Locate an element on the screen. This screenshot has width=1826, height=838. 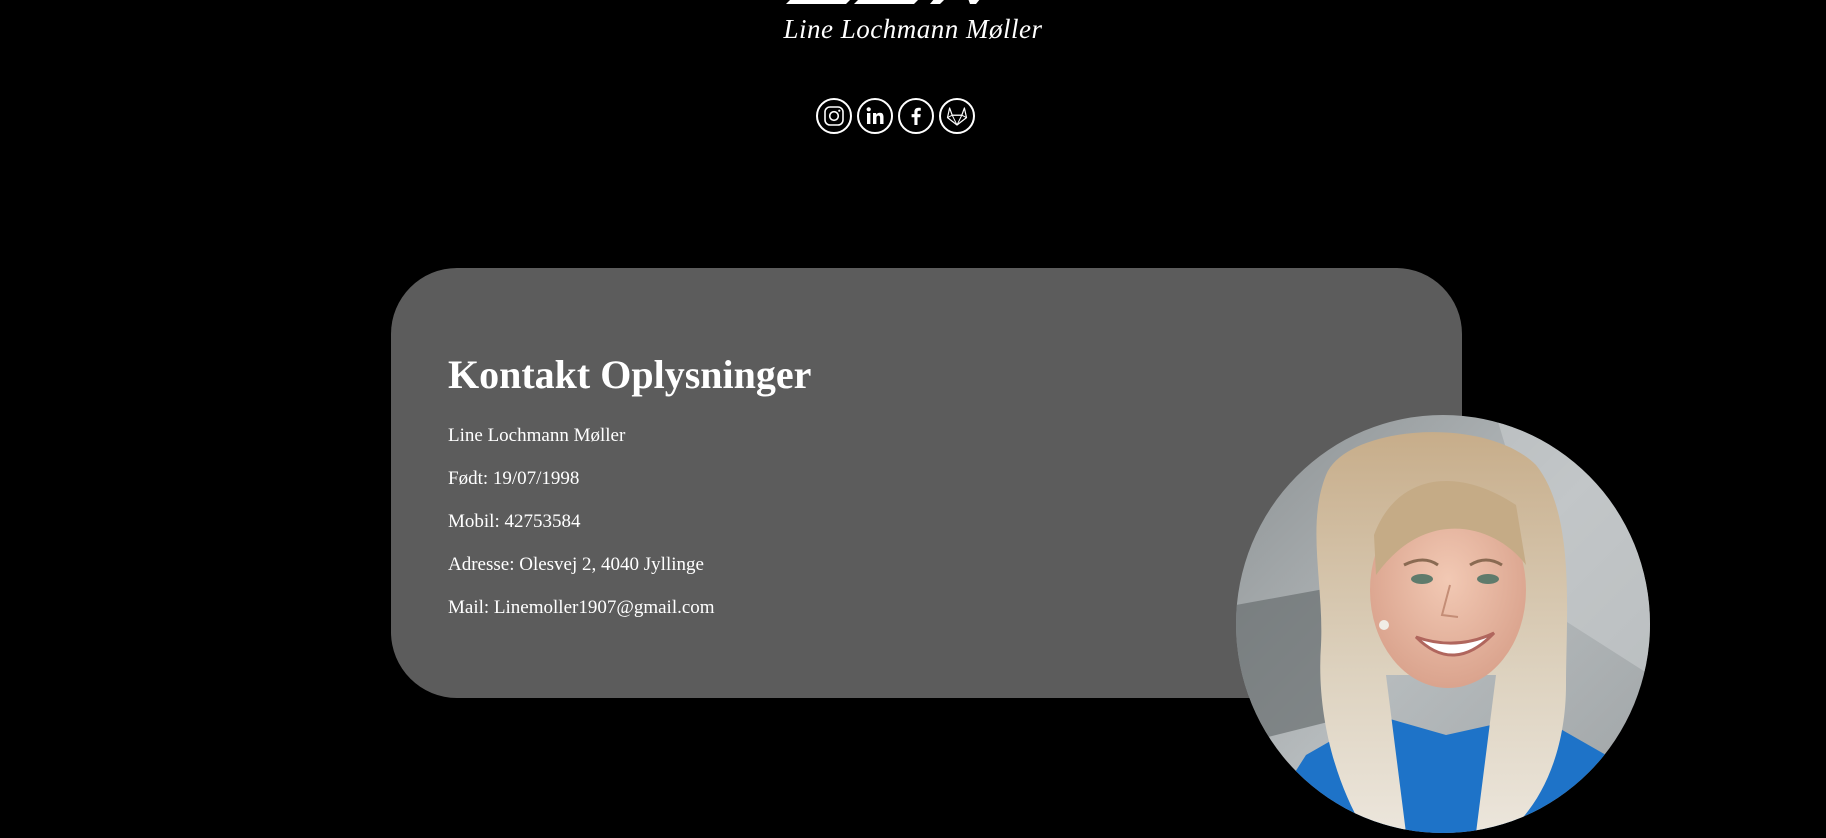
contact-address: Adresse: Olesvej 2, 4040 Jyllinge is located at coordinates (576, 564).